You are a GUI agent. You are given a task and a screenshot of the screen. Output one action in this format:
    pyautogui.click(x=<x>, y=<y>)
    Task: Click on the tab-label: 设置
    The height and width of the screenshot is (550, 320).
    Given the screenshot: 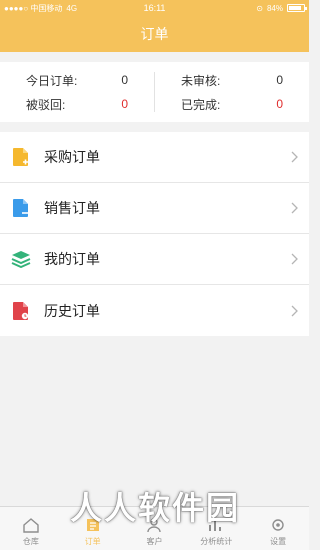 What is the action you would take?
    pyautogui.click(x=278, y=541)
    